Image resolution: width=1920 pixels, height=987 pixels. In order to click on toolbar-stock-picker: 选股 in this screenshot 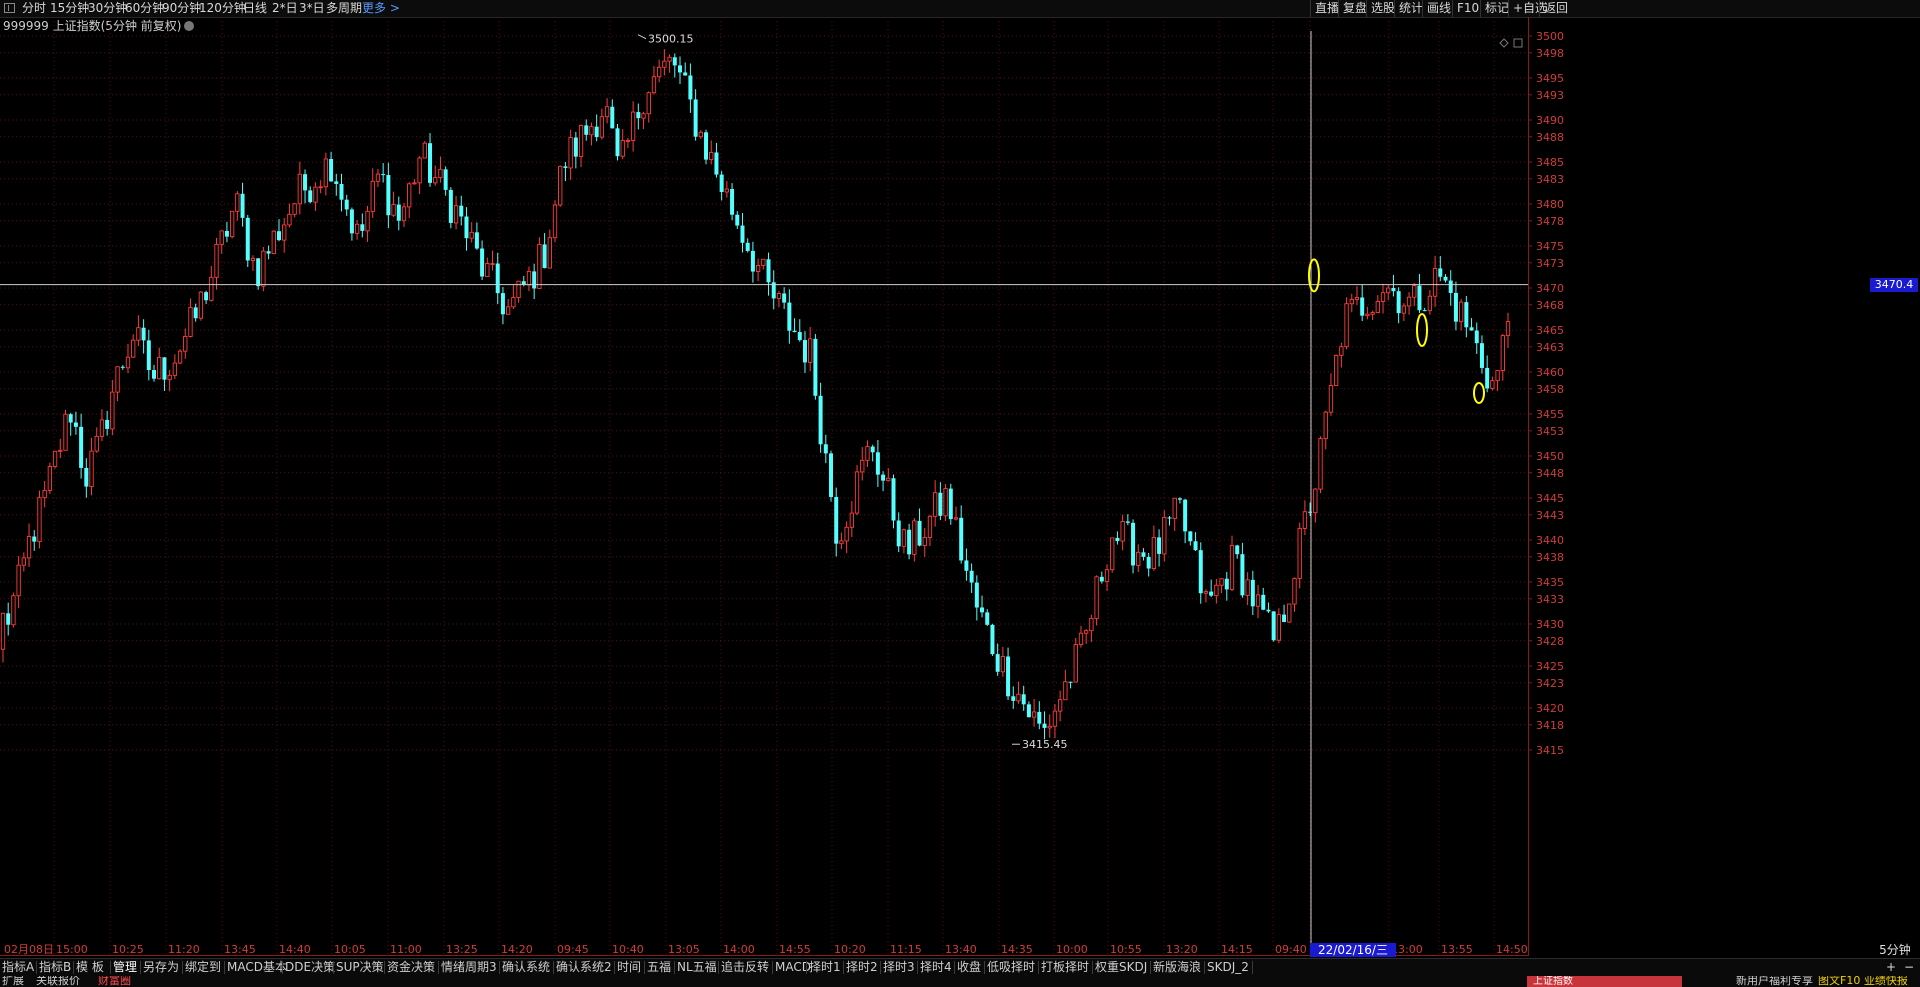, I will do `click(1380, 8)`.